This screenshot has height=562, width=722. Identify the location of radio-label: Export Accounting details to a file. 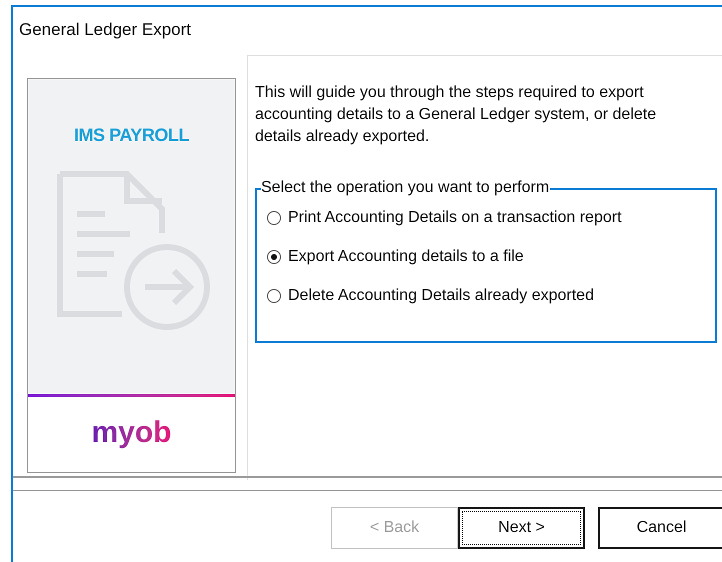
(406, 257).